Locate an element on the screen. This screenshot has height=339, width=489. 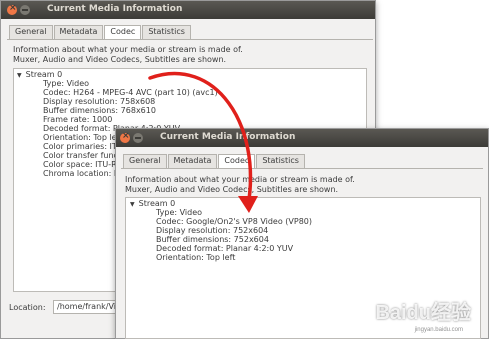
tree-row: Color space: ITU-R is located at coordinates (80, 164).